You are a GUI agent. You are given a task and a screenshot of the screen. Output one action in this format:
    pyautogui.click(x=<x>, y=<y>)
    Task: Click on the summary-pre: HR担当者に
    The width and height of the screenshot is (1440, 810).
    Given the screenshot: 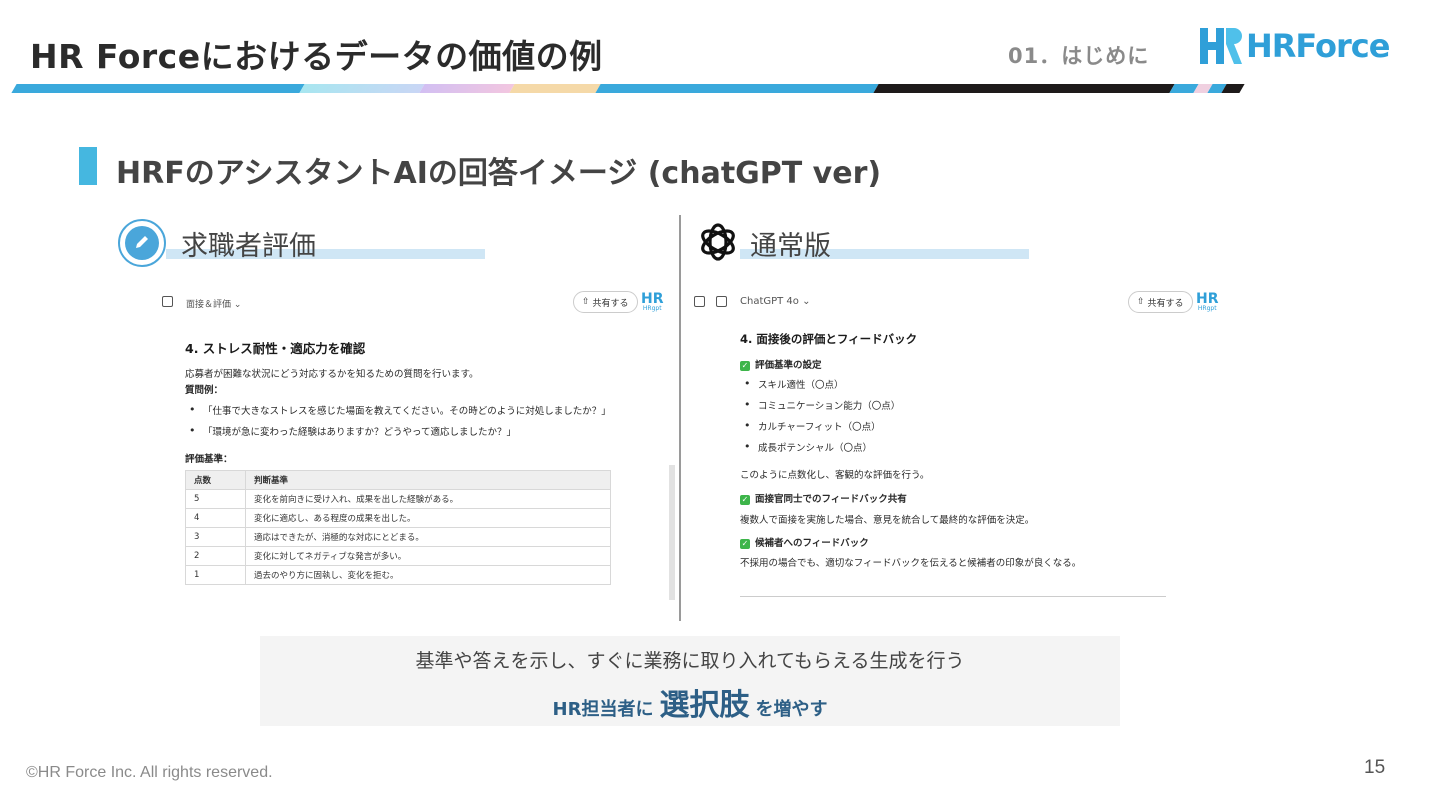 What is the action you would take?
    pyautogui.click(x=603, y=709)
    